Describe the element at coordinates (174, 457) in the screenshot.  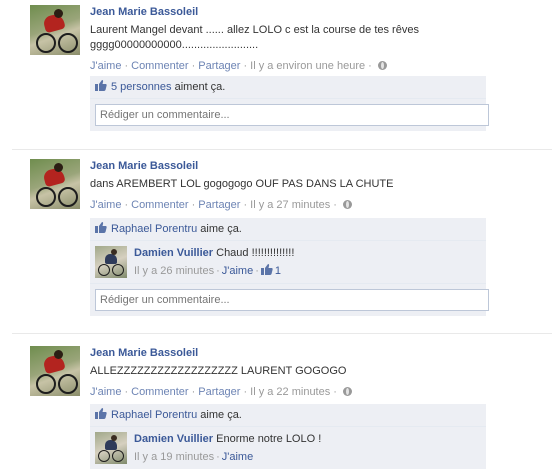
I see `comment-timestamp: Il y a 19 minutes` at that location.